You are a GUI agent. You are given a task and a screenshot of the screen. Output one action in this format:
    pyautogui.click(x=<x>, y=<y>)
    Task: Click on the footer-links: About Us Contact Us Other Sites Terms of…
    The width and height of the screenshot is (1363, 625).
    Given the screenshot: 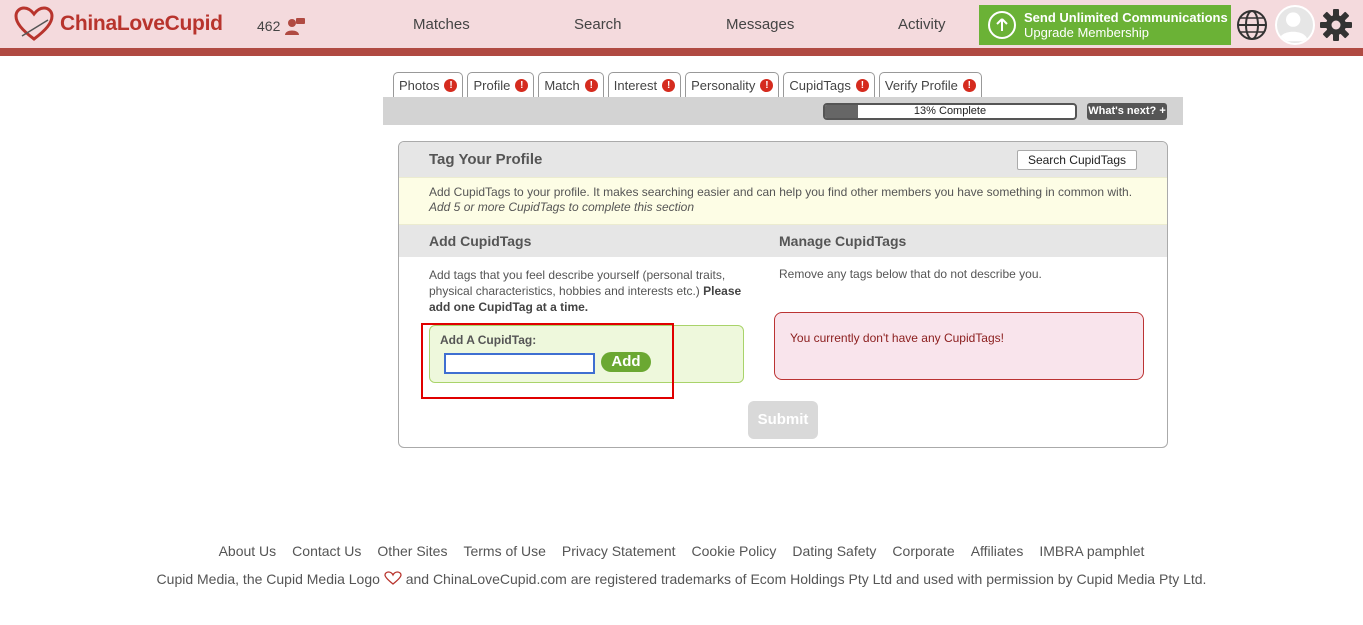 What is the action you would take?
    pyautogui.click(x=681, y=551)
    